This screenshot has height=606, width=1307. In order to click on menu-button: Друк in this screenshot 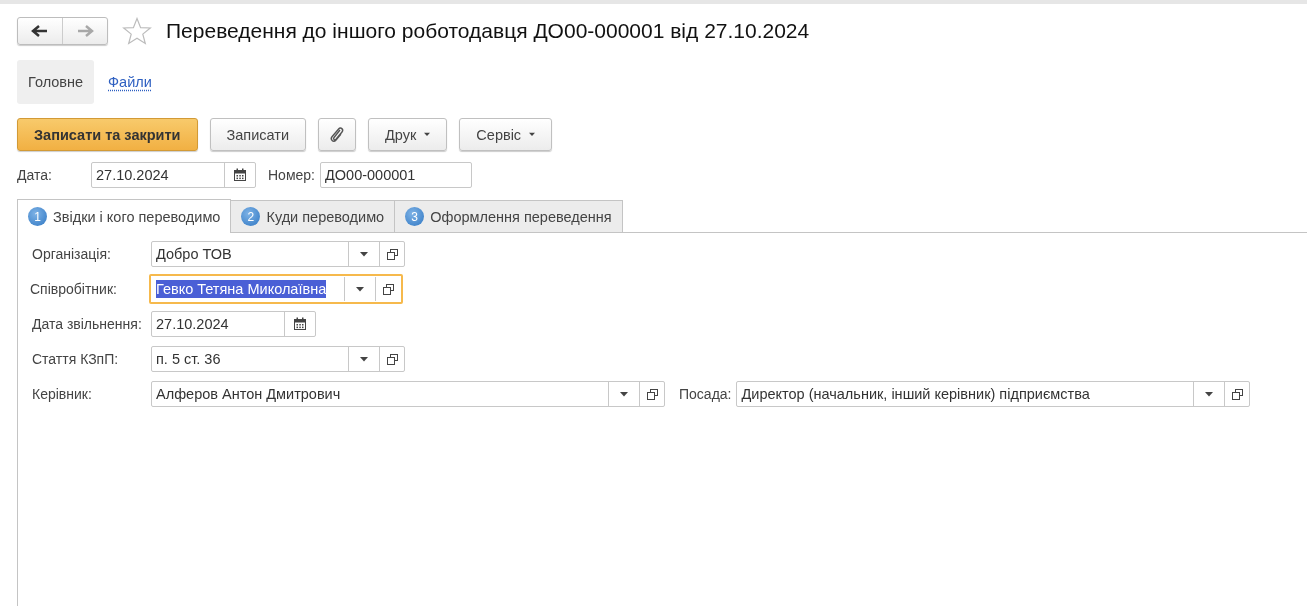, I will do `click(408, 134)`.